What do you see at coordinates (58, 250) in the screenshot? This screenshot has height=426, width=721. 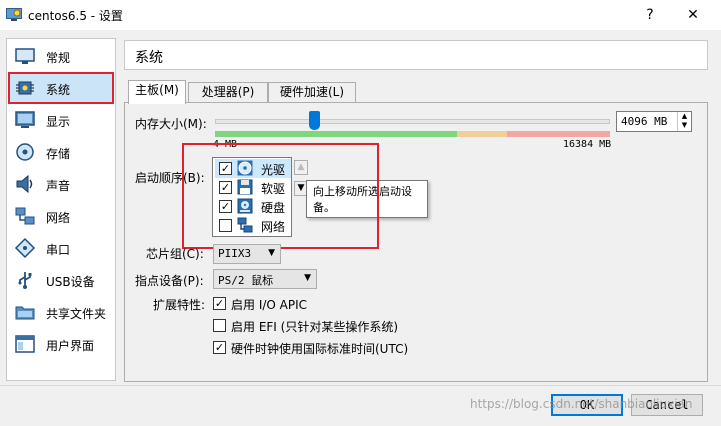 I see `sidebar-item-label: 串口` at bounding box center [58, 250].